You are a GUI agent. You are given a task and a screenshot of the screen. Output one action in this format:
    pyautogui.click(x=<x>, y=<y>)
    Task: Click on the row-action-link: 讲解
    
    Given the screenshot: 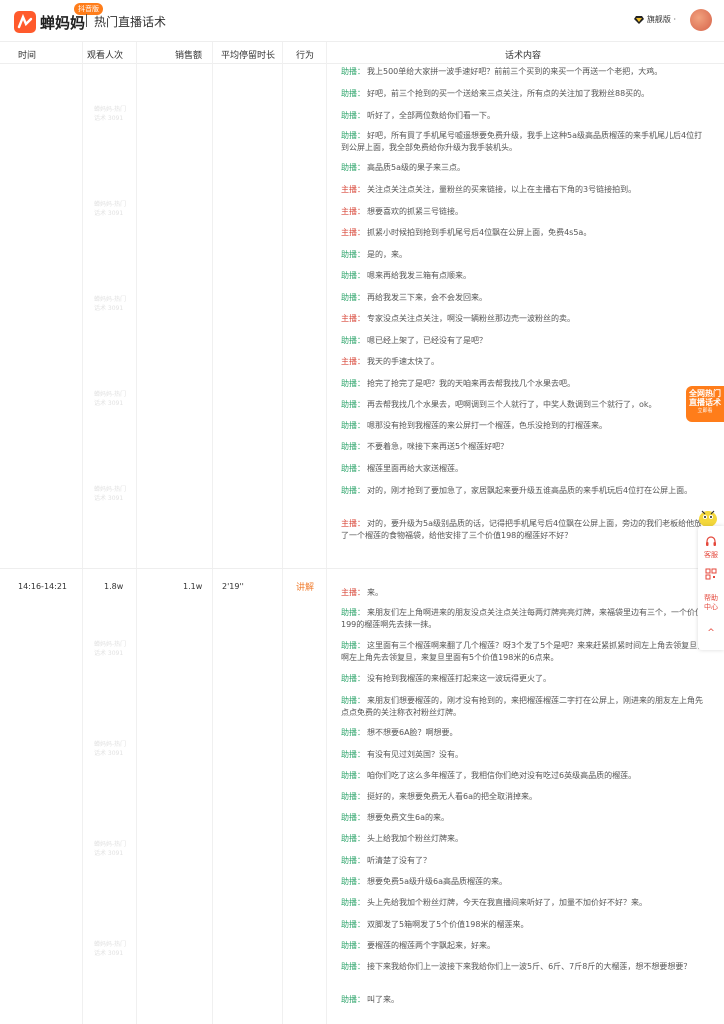 What is the action you would take?
    pyautogui.click(x=305, y=586)
    